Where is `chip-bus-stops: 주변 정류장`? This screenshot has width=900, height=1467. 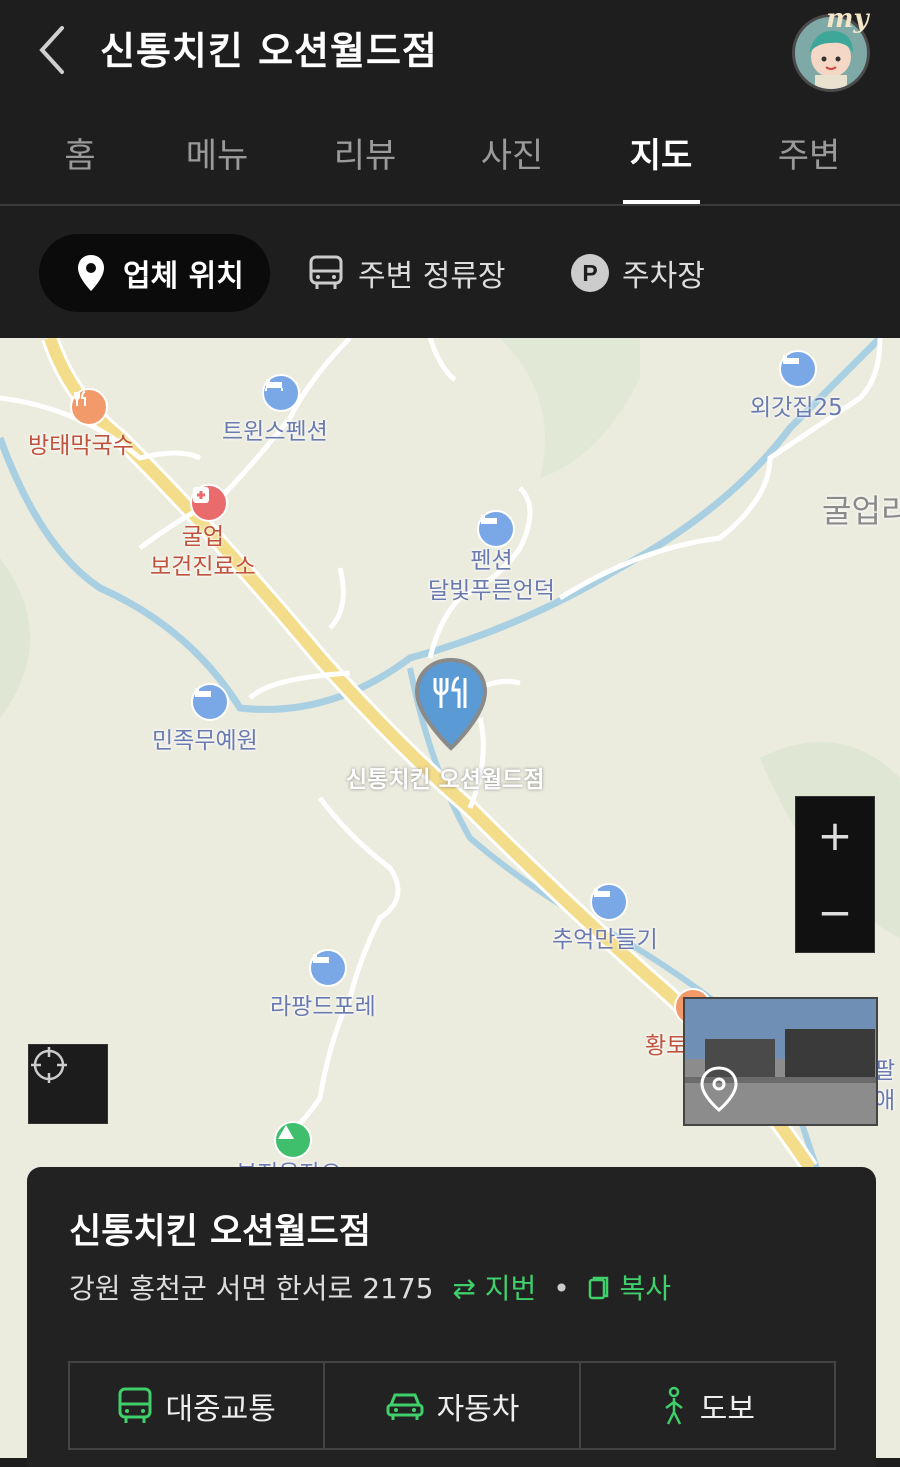 chip-bus-stops: 주변 정류장 is located at coordinates (406, 273).